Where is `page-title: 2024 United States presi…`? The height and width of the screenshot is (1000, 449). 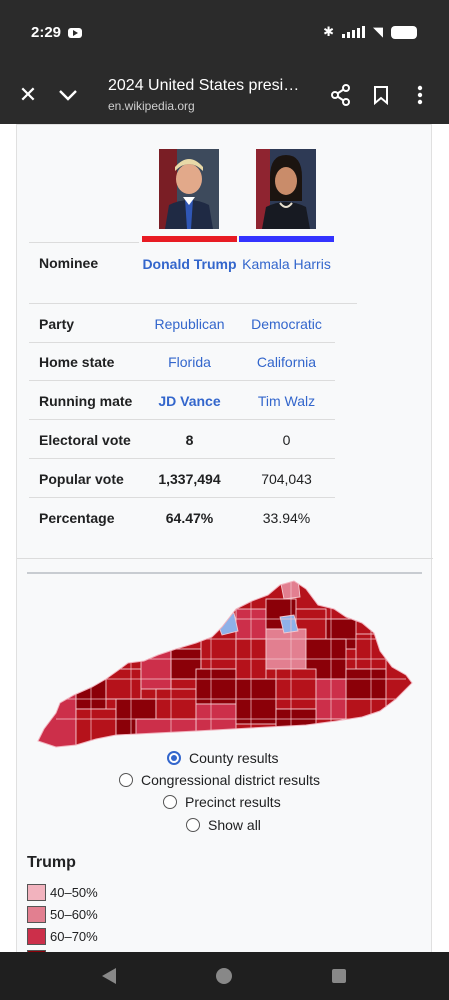 page-title: 2024 United States presi… is located at coordinates (203, 86).